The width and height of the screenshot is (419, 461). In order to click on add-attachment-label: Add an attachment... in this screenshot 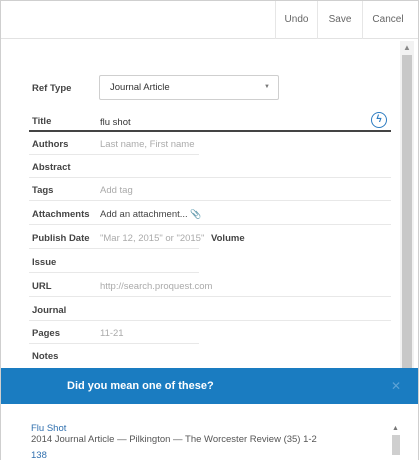, I will do `click(144, 214)`.